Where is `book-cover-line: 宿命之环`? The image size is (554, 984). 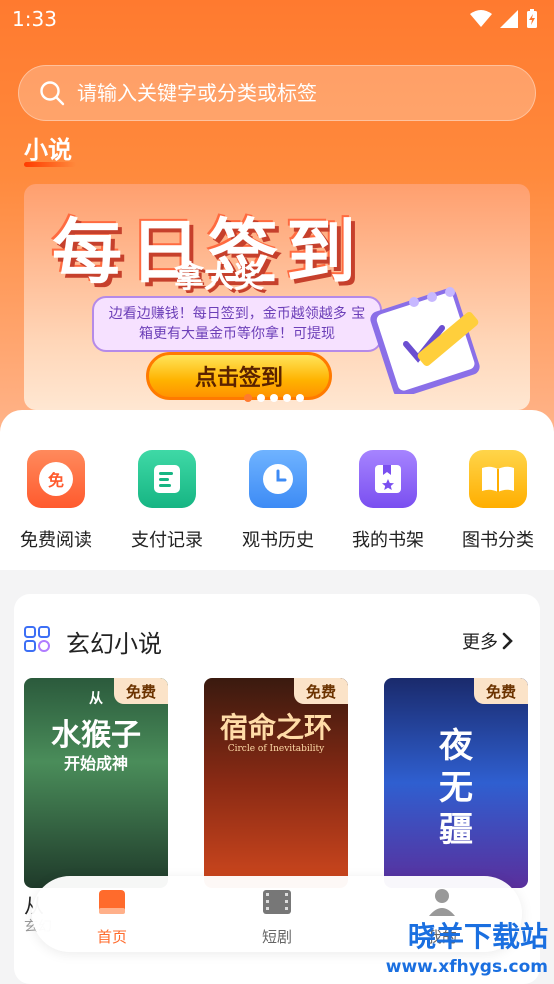
book-cover-line: 宿命之环 is located at coordinates (275, 727).